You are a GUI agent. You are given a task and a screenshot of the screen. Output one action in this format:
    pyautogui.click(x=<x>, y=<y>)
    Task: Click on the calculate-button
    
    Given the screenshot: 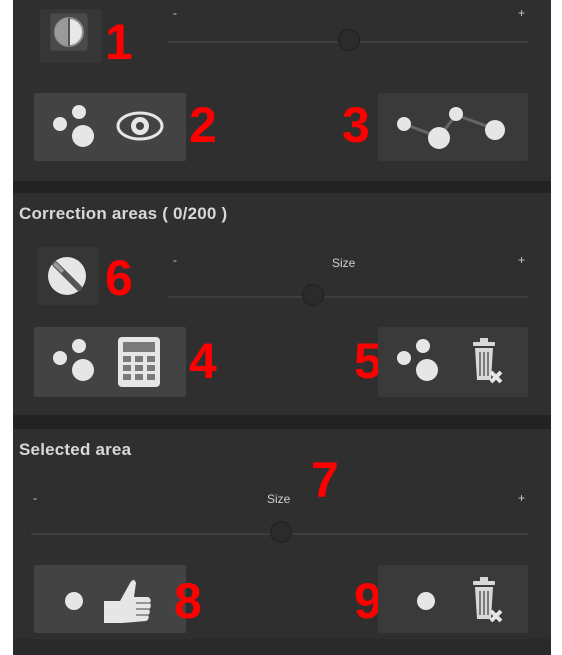 What is the action you would take?
    pyautogui.click(x=110, y=362)
    